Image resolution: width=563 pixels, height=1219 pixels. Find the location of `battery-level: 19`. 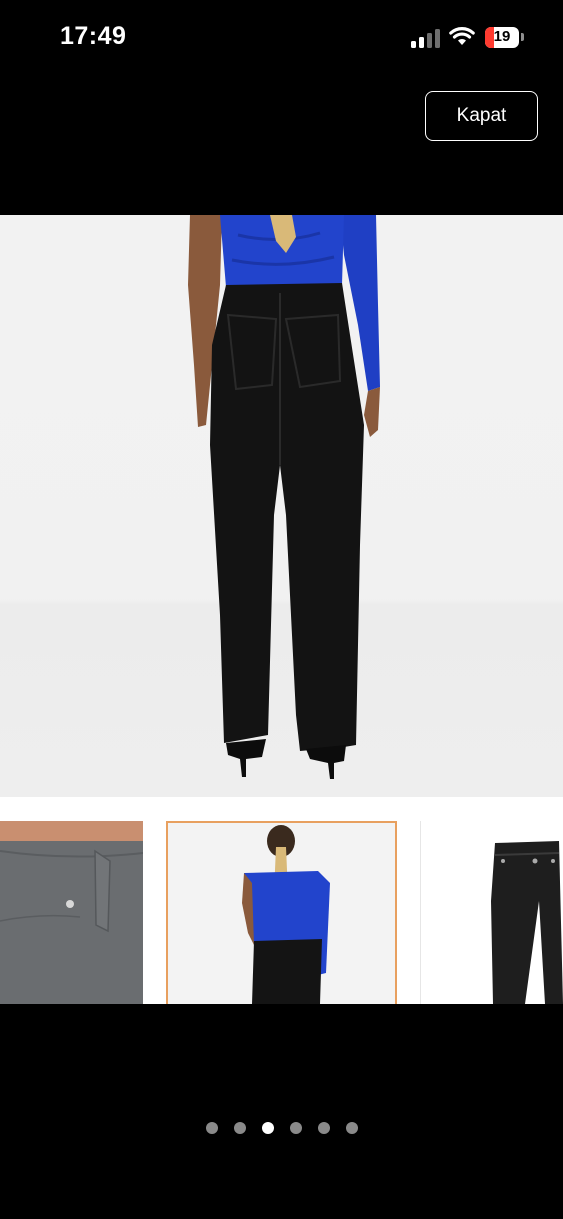

battery-level: 19 is located at coordinates (502, 36).